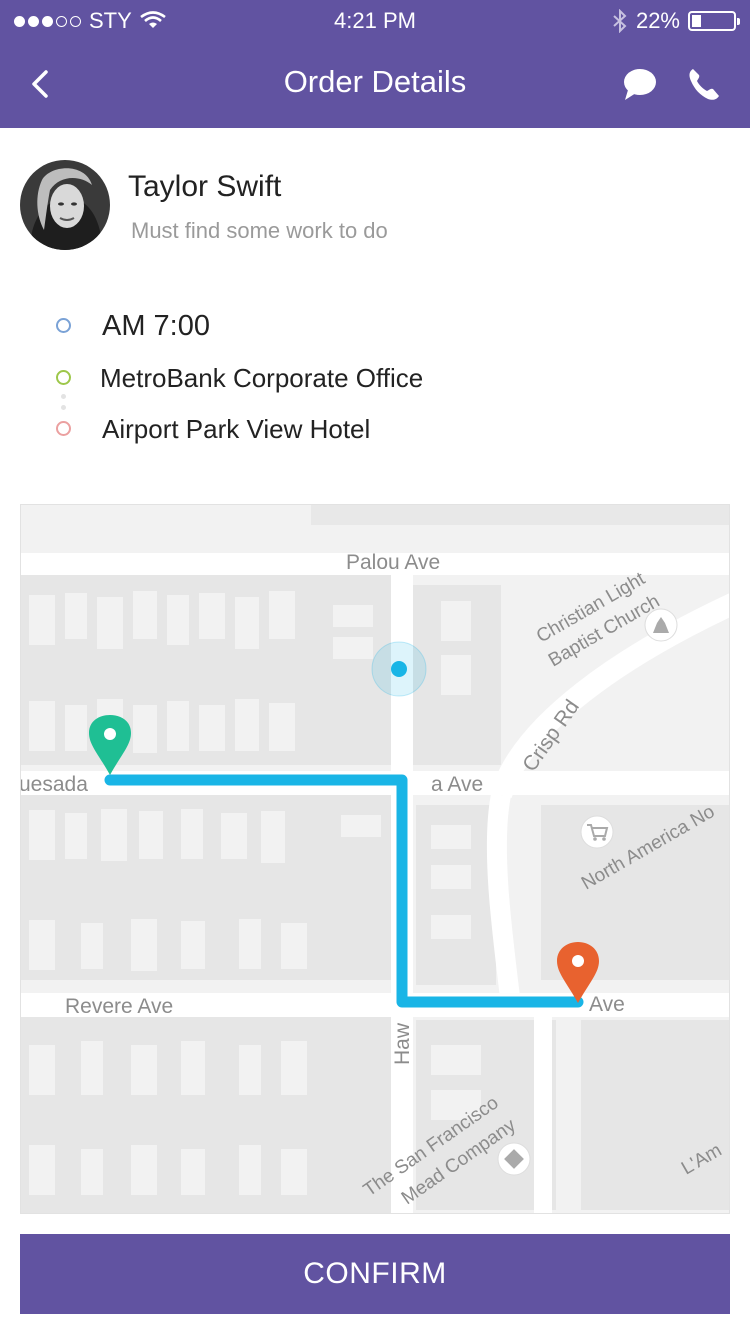 This screenshot has width=750, height=1334. Describe the element at coordinates (375, 429) in the screenshot. I see `dropoff-row: Airport Park View Hotel` at that location.